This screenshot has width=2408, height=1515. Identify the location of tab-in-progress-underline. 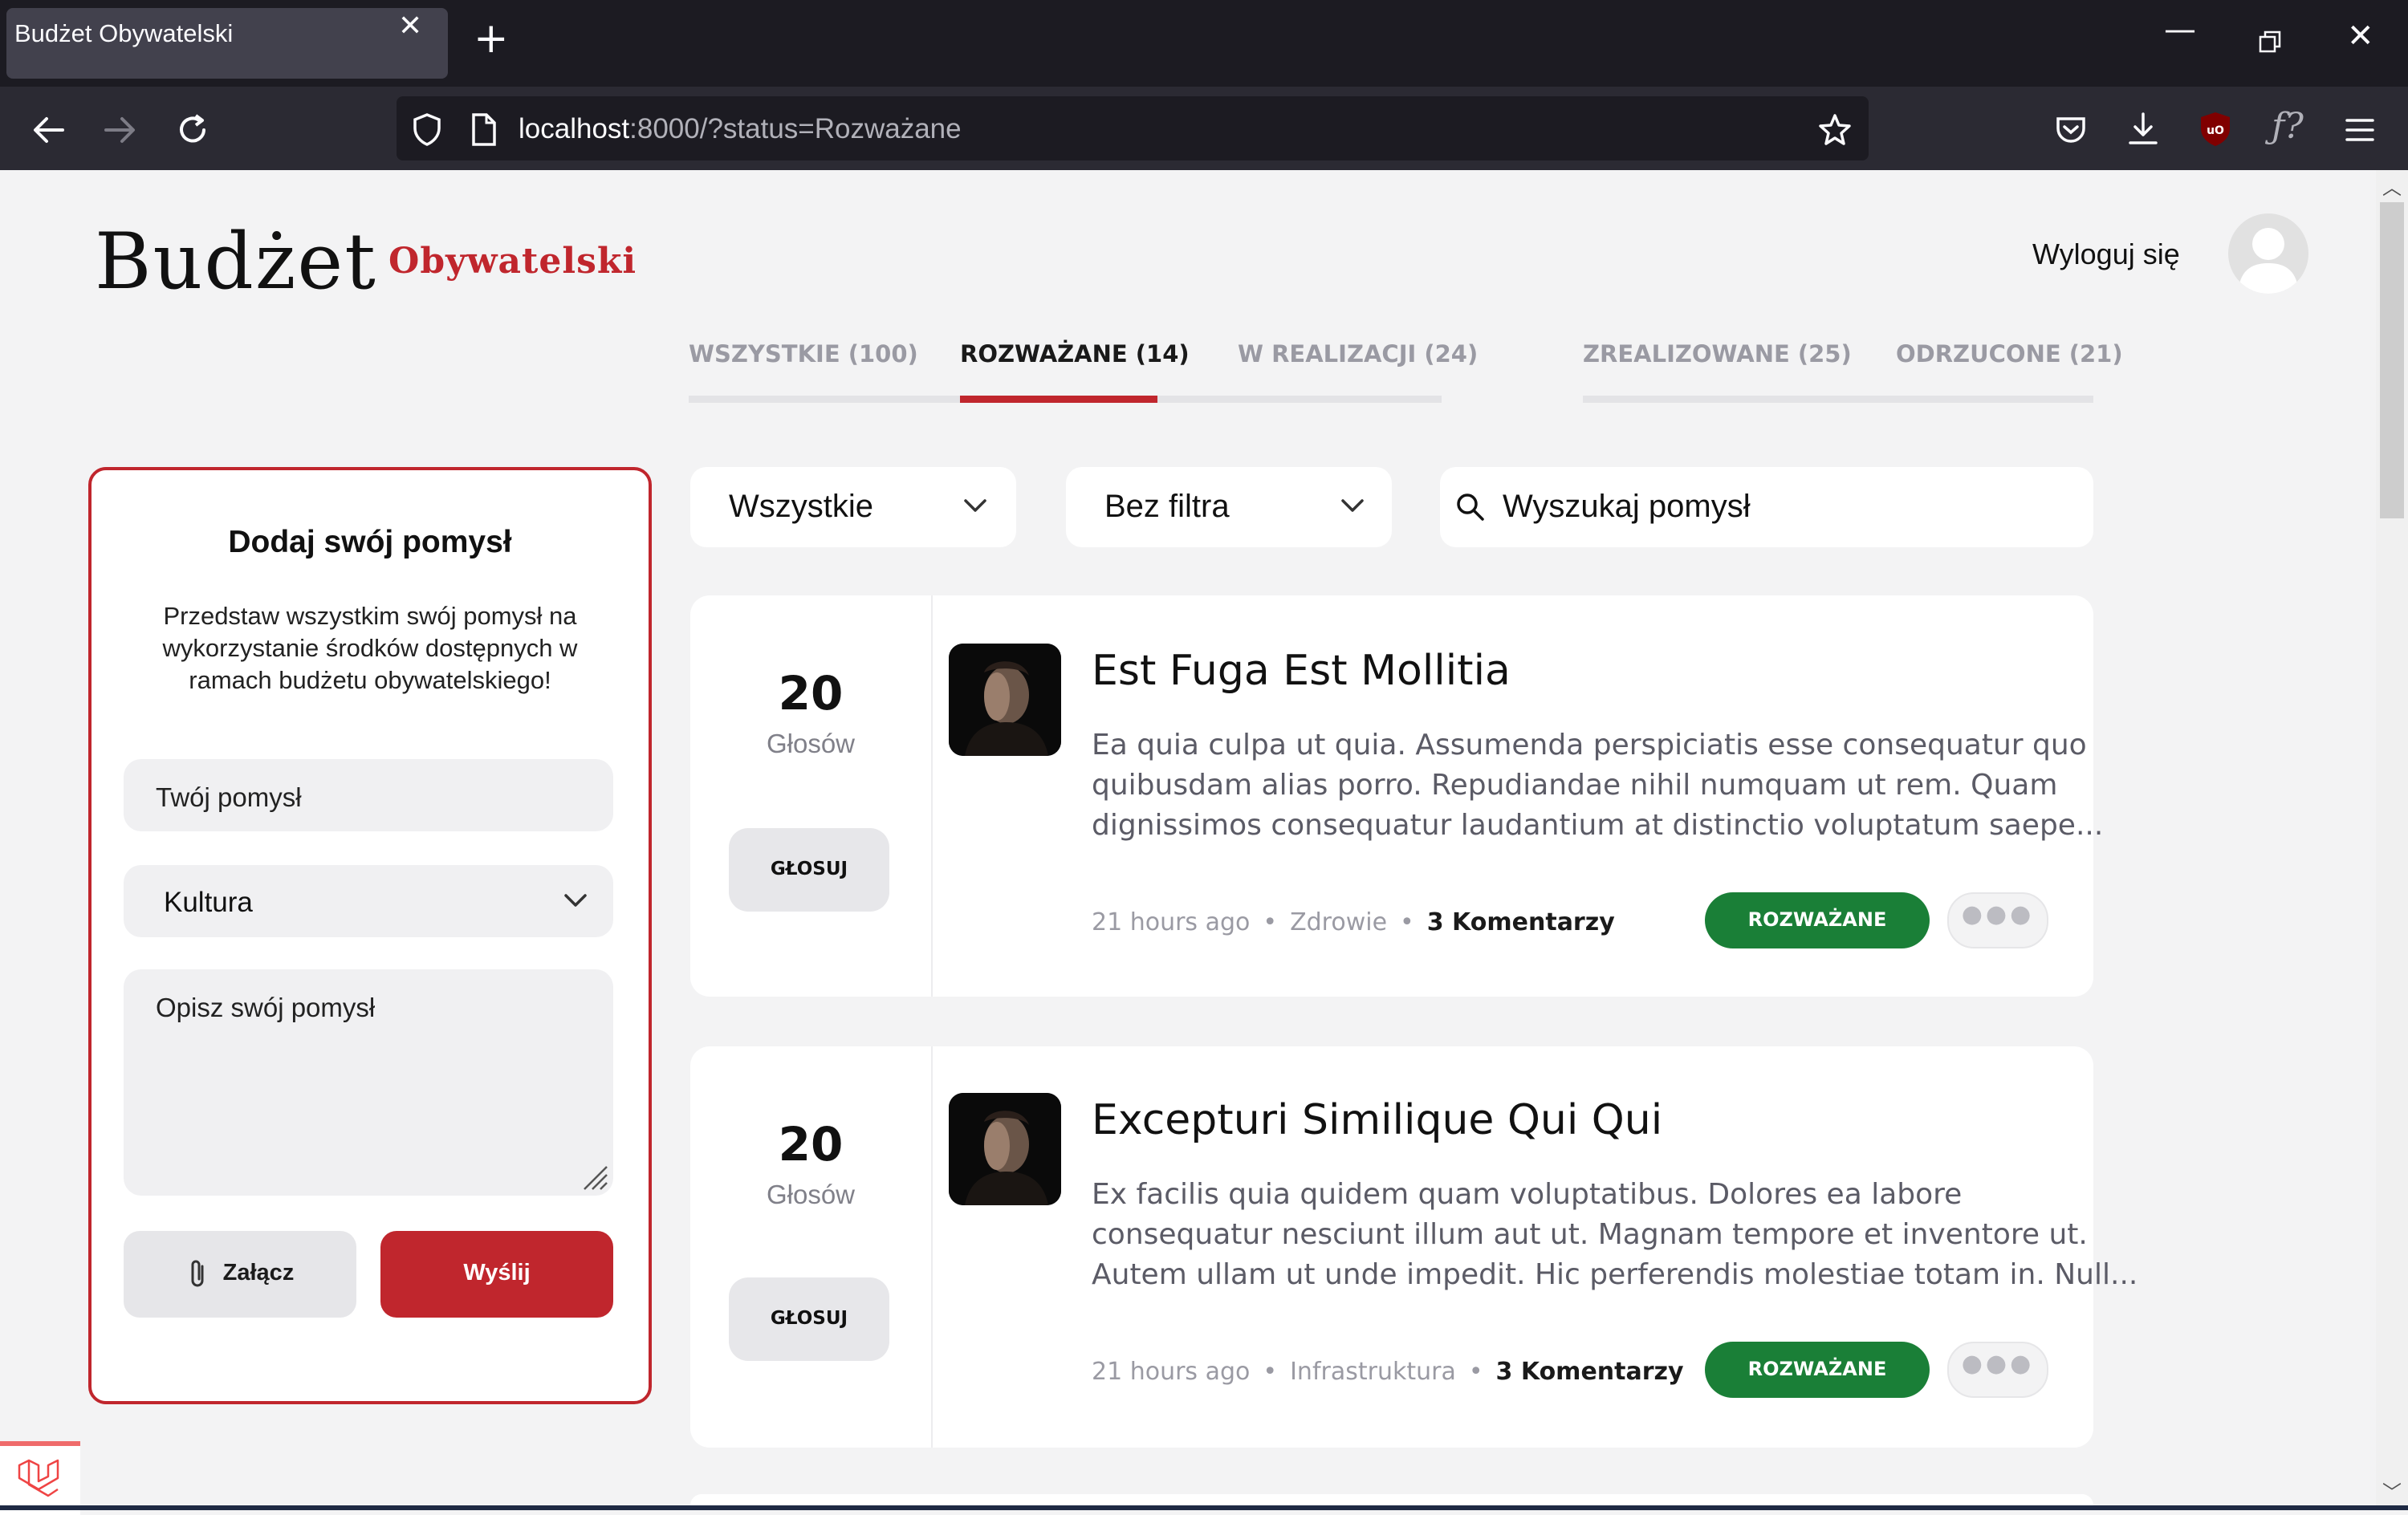
(1299, 400).